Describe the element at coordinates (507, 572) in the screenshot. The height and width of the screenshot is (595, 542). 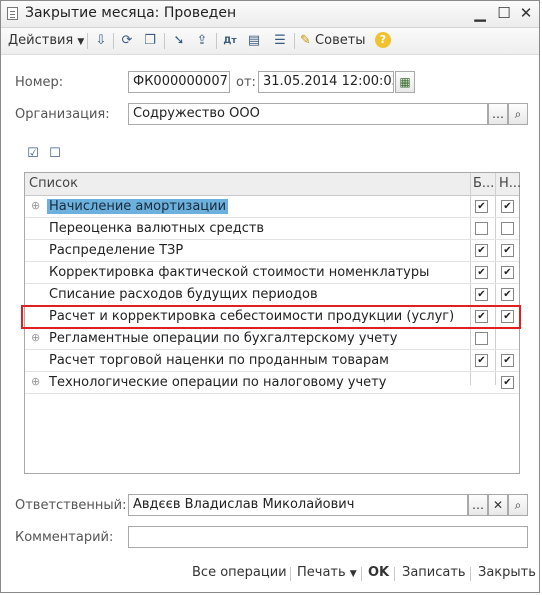
I see `close-button: Закрыть` at that location.